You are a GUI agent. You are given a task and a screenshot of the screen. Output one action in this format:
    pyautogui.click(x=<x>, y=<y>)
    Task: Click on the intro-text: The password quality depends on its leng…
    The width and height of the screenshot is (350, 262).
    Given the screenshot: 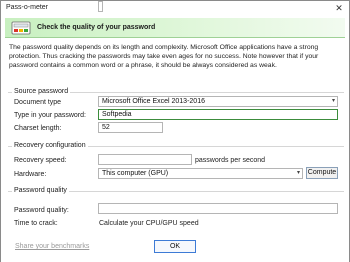 What is the action you would take?
    pyautogui.click(x=164, y=56)
    